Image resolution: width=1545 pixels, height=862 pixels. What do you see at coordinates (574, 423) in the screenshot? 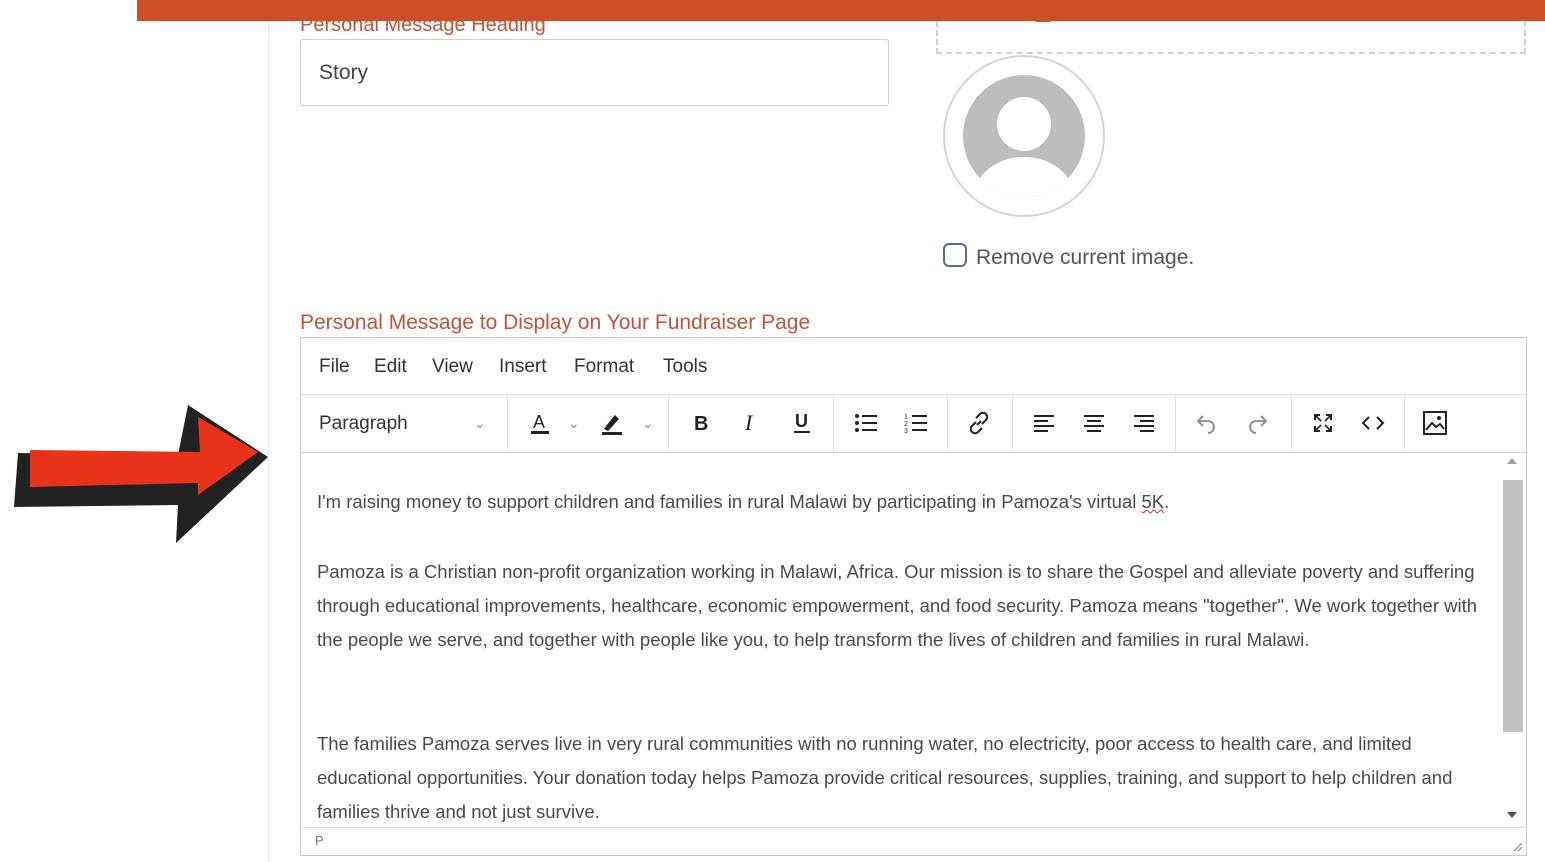
I see `text-color-chevron-icon: ⌄` at bounding box center [574, 423].